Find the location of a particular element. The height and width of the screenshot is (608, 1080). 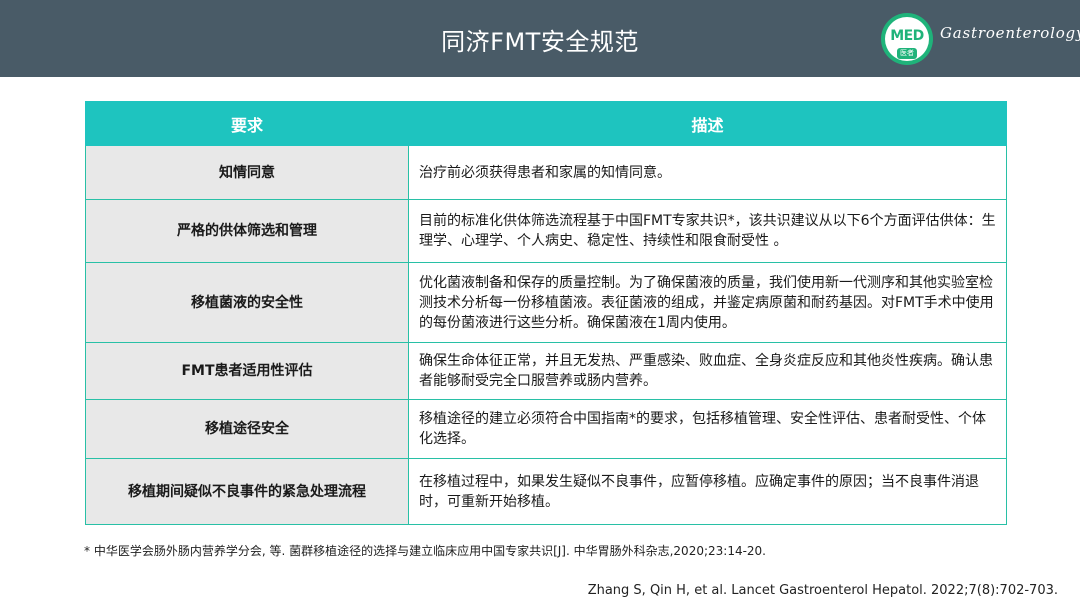

requirement-cell: 严格的供体筛选和管理 is located at coordinates (247, 231).